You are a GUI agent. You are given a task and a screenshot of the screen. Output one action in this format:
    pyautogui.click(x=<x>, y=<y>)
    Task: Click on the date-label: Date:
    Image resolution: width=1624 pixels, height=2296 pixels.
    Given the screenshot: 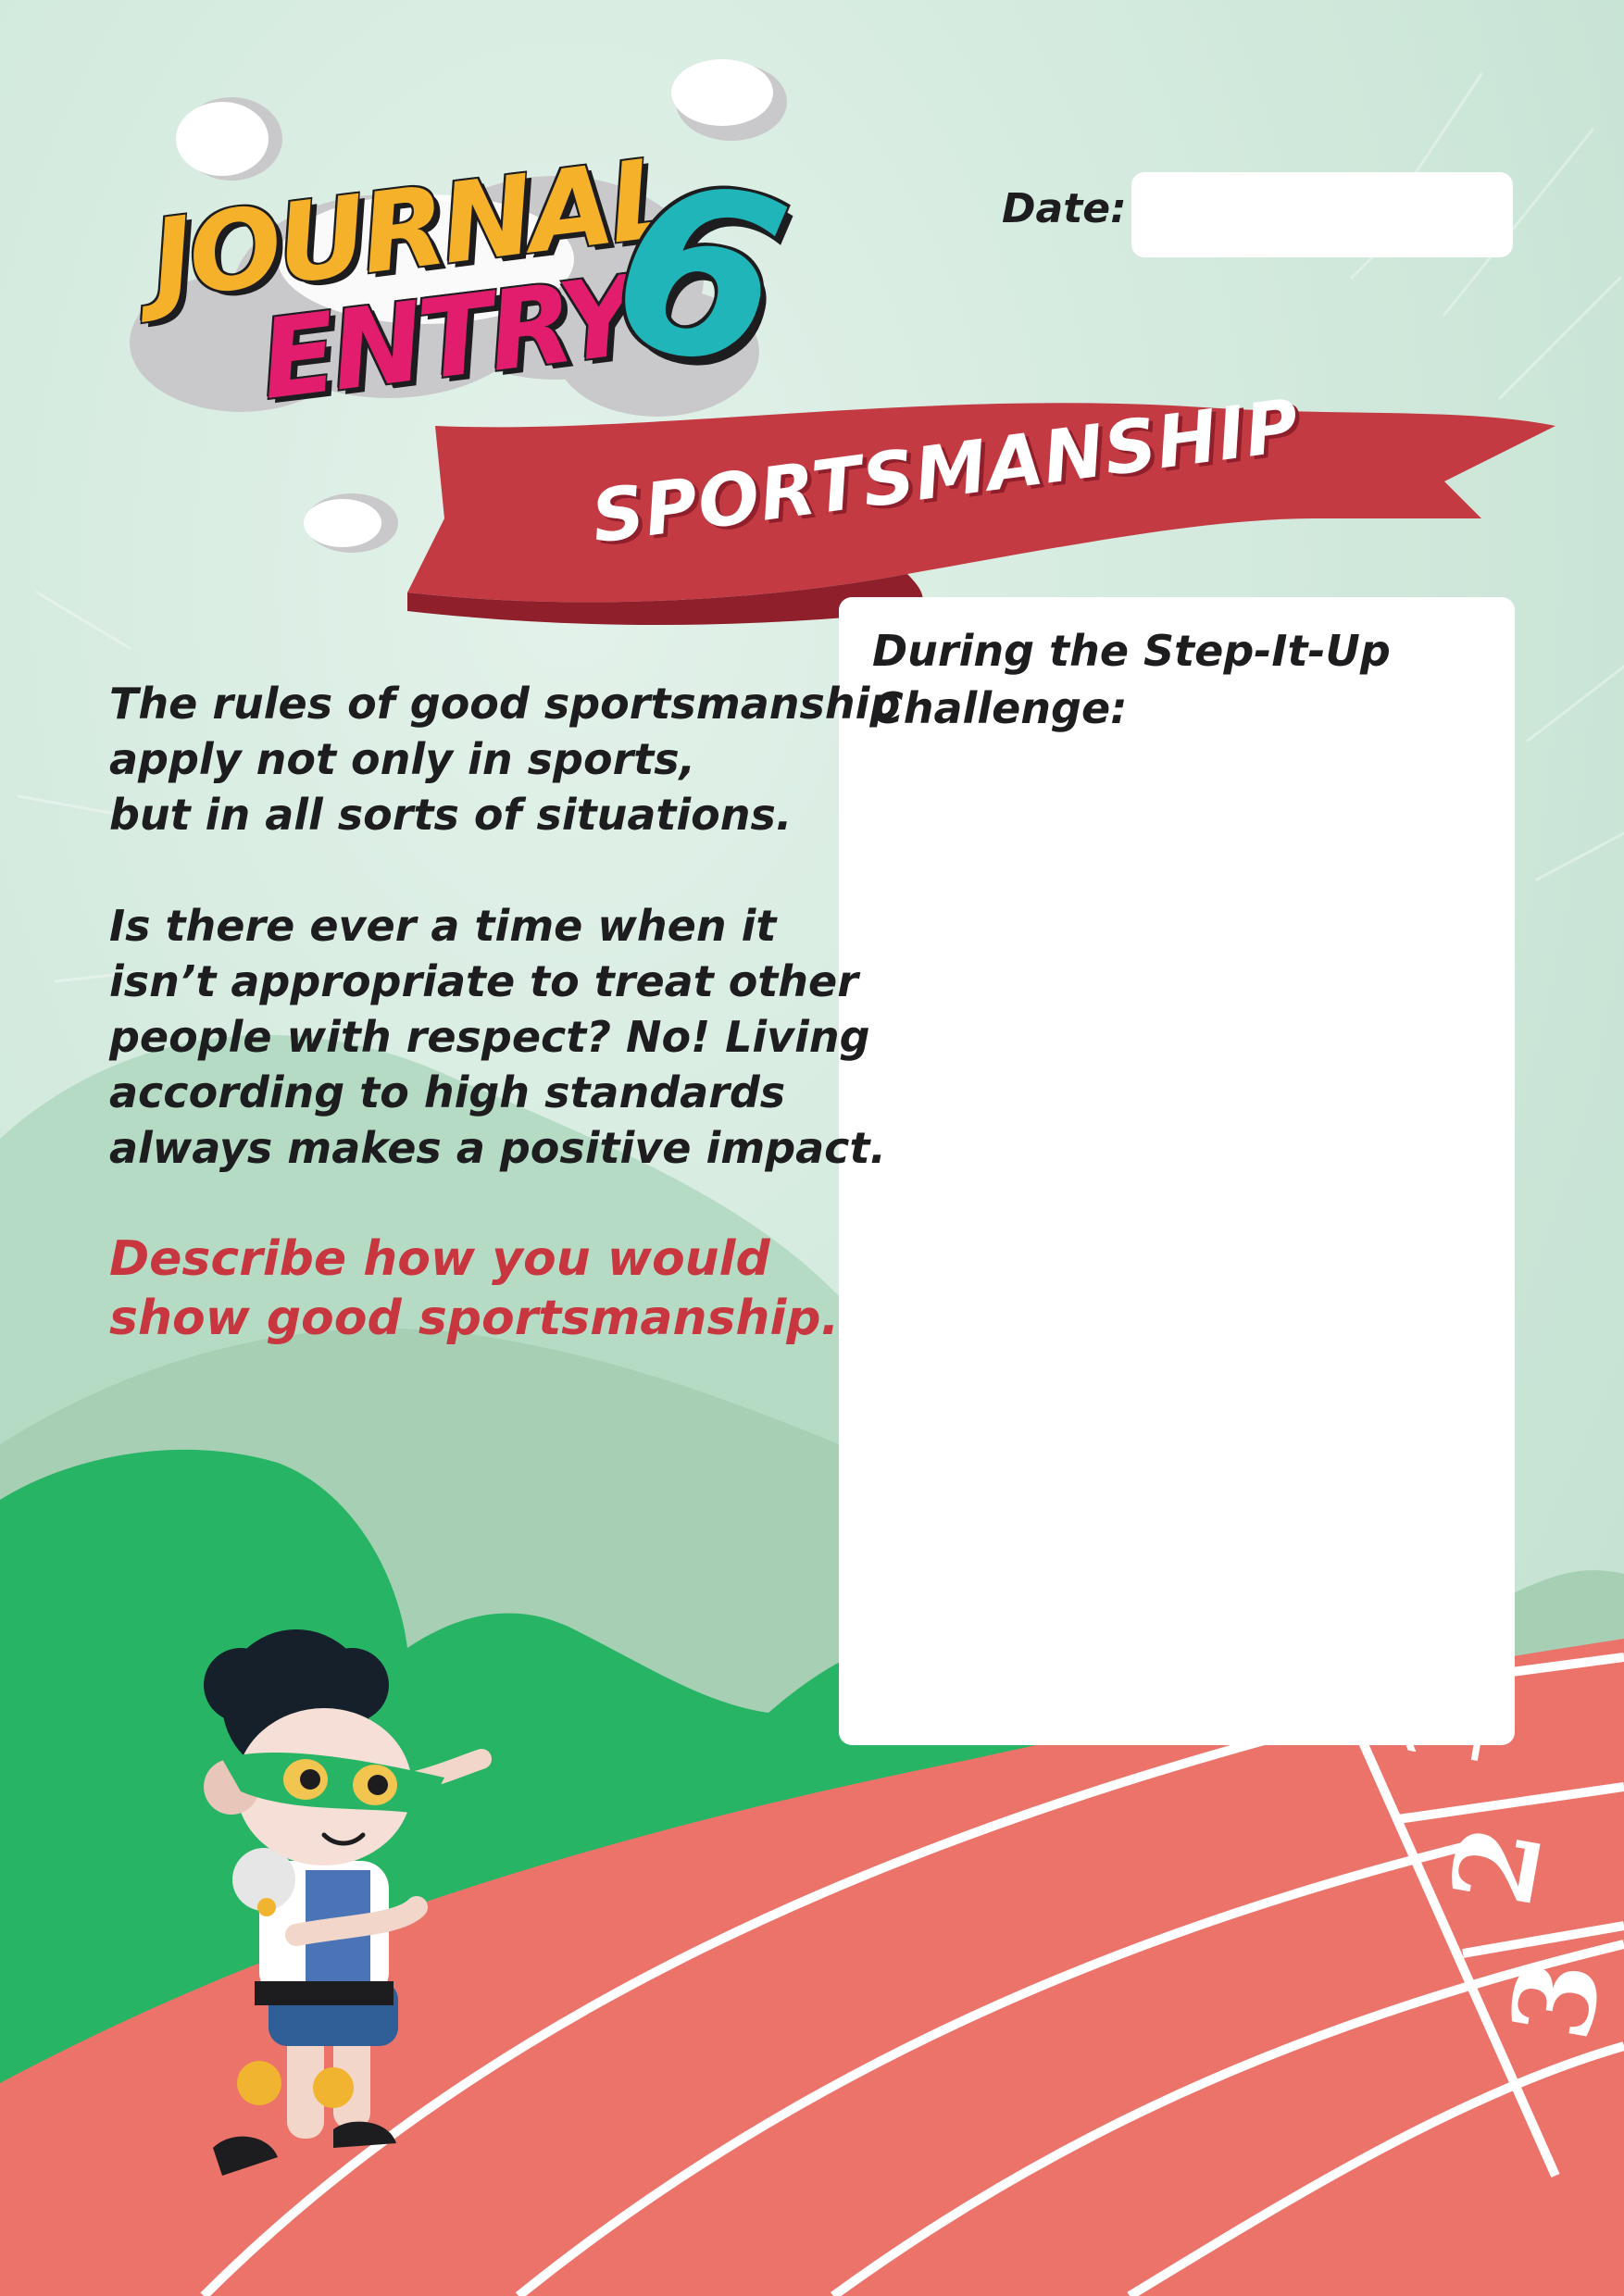 What is the action you would take?
    pyautogui.click(x=1064, y=208)
    